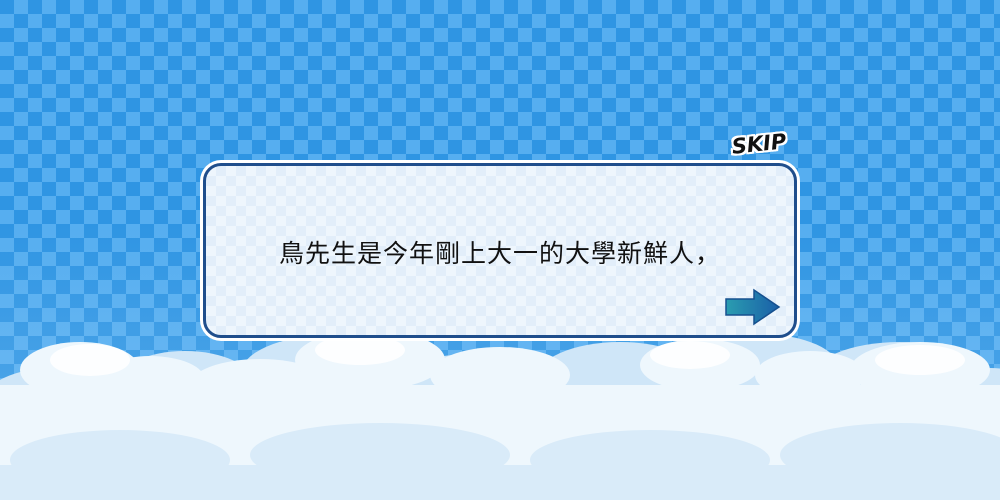 This screenshot has height=500, width=1000. Describe the element at coordinates (753, 307) in the screenshot. I see `right-arrow-icon` at that location.